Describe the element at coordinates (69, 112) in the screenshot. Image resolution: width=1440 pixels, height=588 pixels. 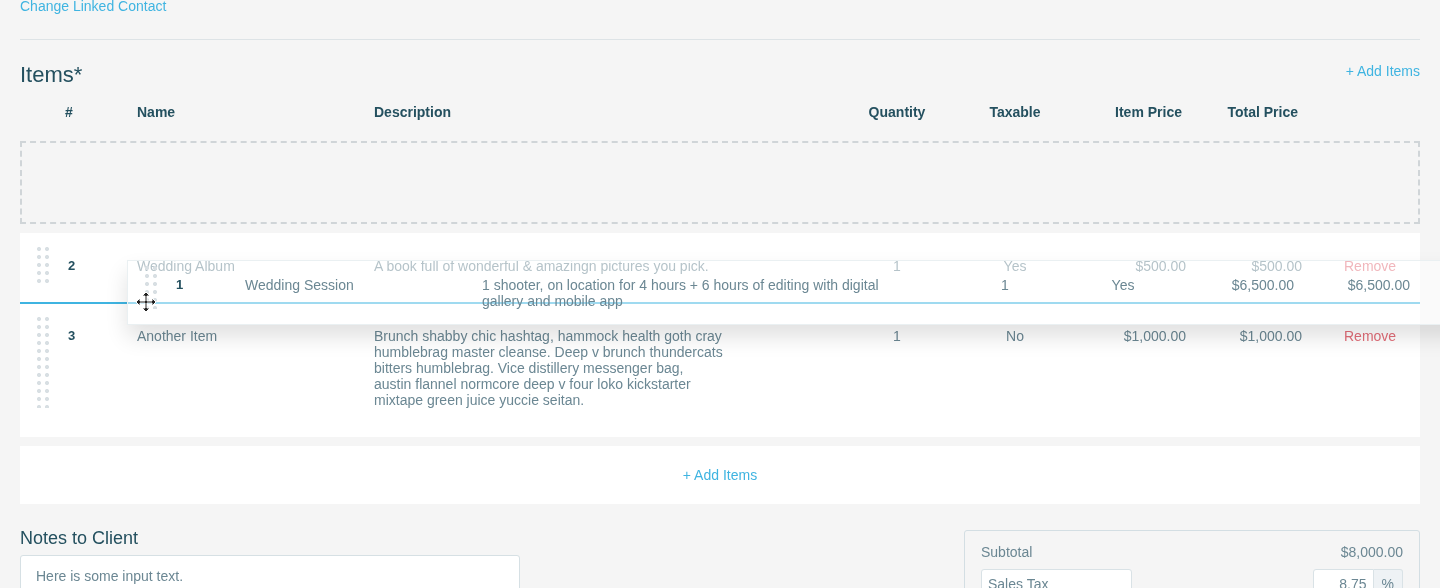
I see `column-header: #` at that location.